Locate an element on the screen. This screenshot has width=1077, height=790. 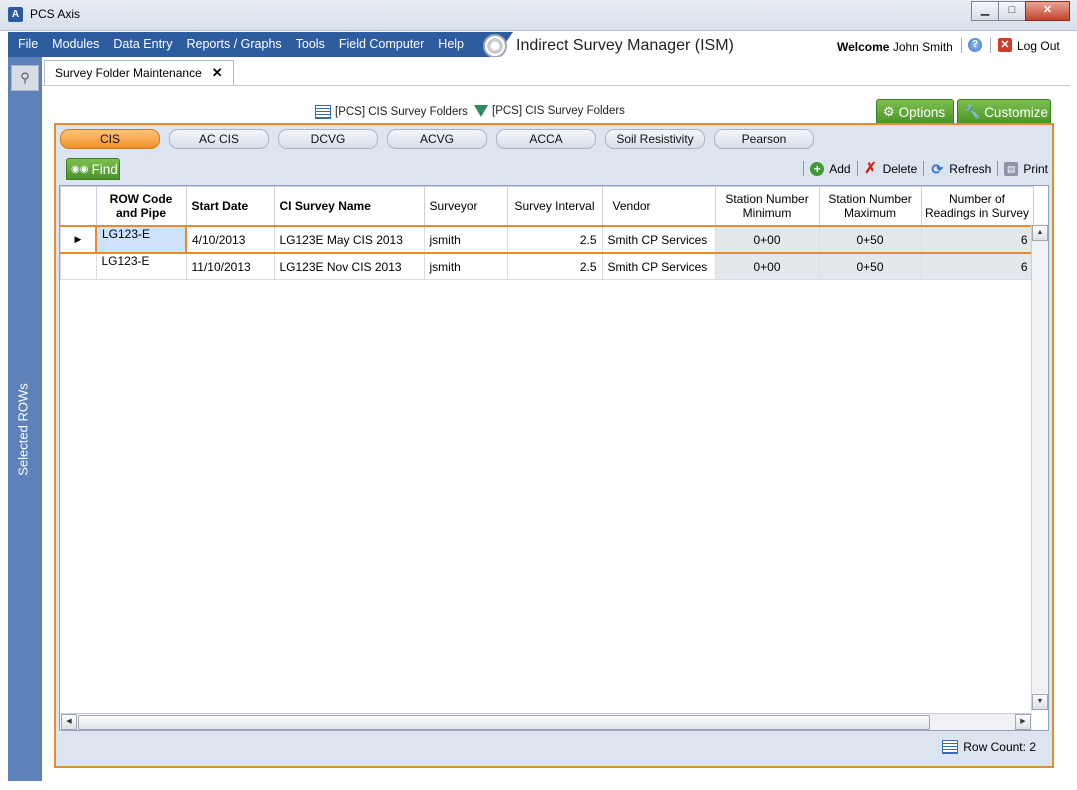
close-button: ✕ is located at coordinates (1047, 11).